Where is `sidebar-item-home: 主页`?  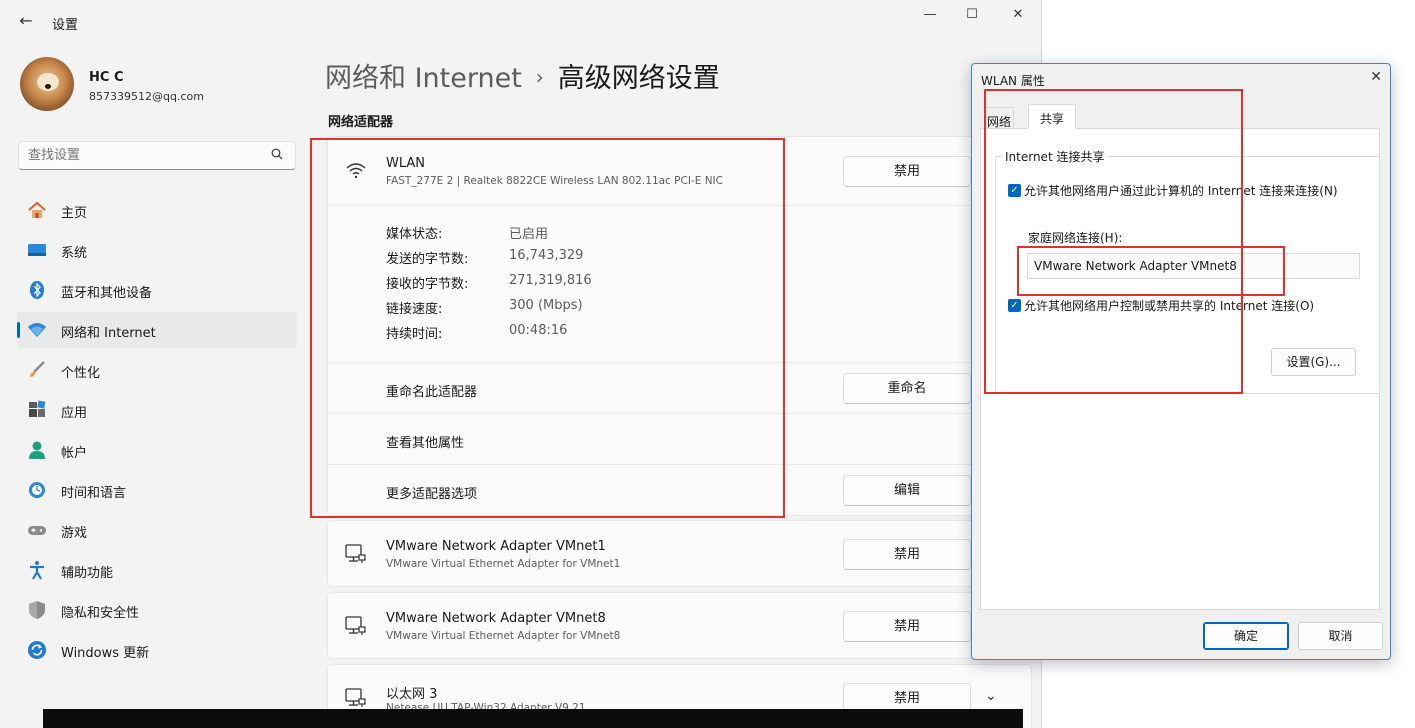 sidebar-item-home: 主页 is located at coordinates (157, 210).